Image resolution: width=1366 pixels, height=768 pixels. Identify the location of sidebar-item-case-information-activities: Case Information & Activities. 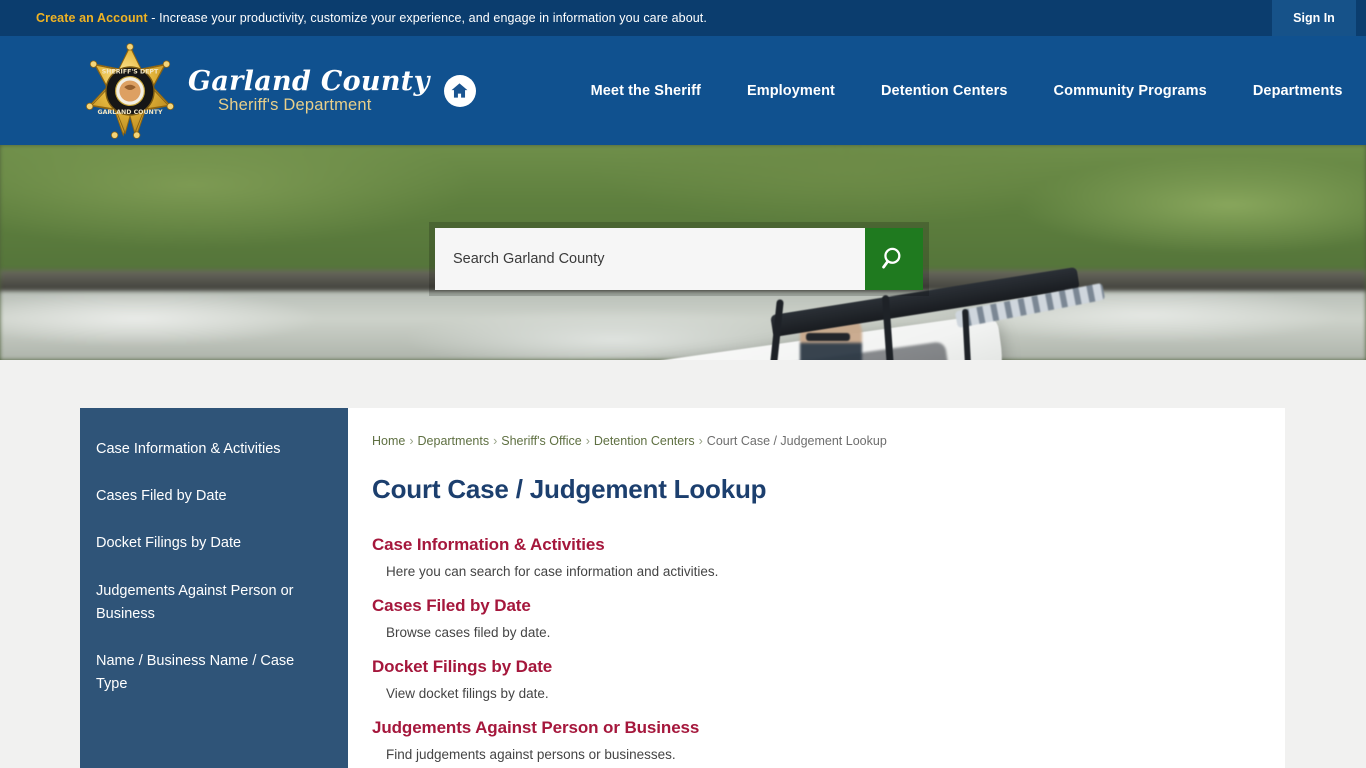
(214, 449).